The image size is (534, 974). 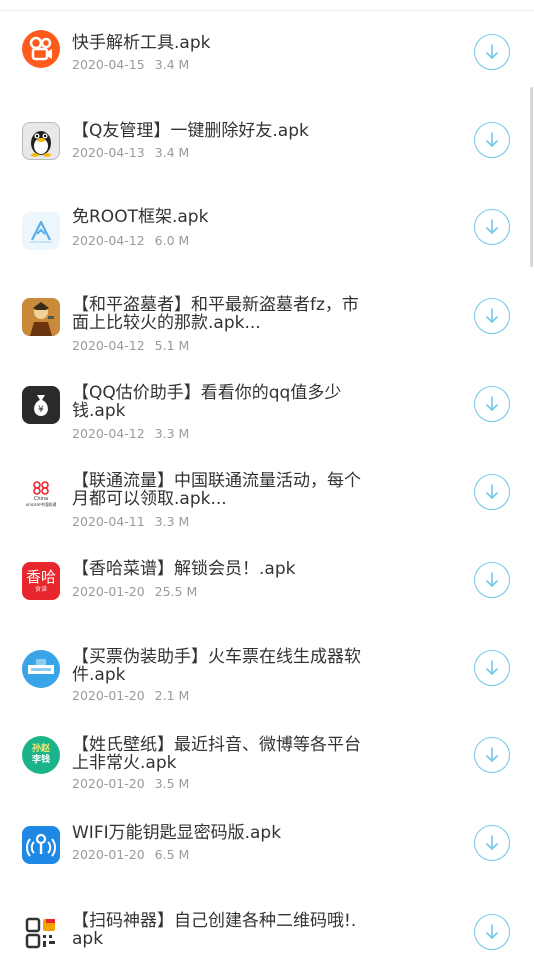 I want to click on xiangha-logo-subtext: 食谱, so click(x=40, y=589).